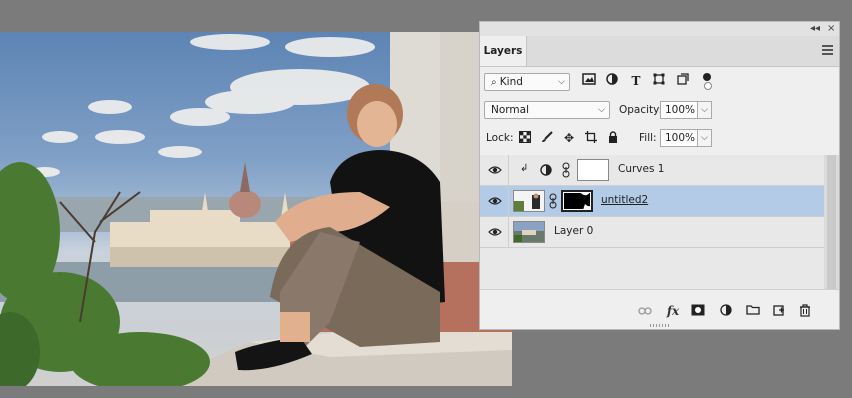 This screenshot has width=852, height=398. What do you see at coordinates (613, 138) in the screenshot?
I see `lock-all-icon` at bounding box center [613, 138].